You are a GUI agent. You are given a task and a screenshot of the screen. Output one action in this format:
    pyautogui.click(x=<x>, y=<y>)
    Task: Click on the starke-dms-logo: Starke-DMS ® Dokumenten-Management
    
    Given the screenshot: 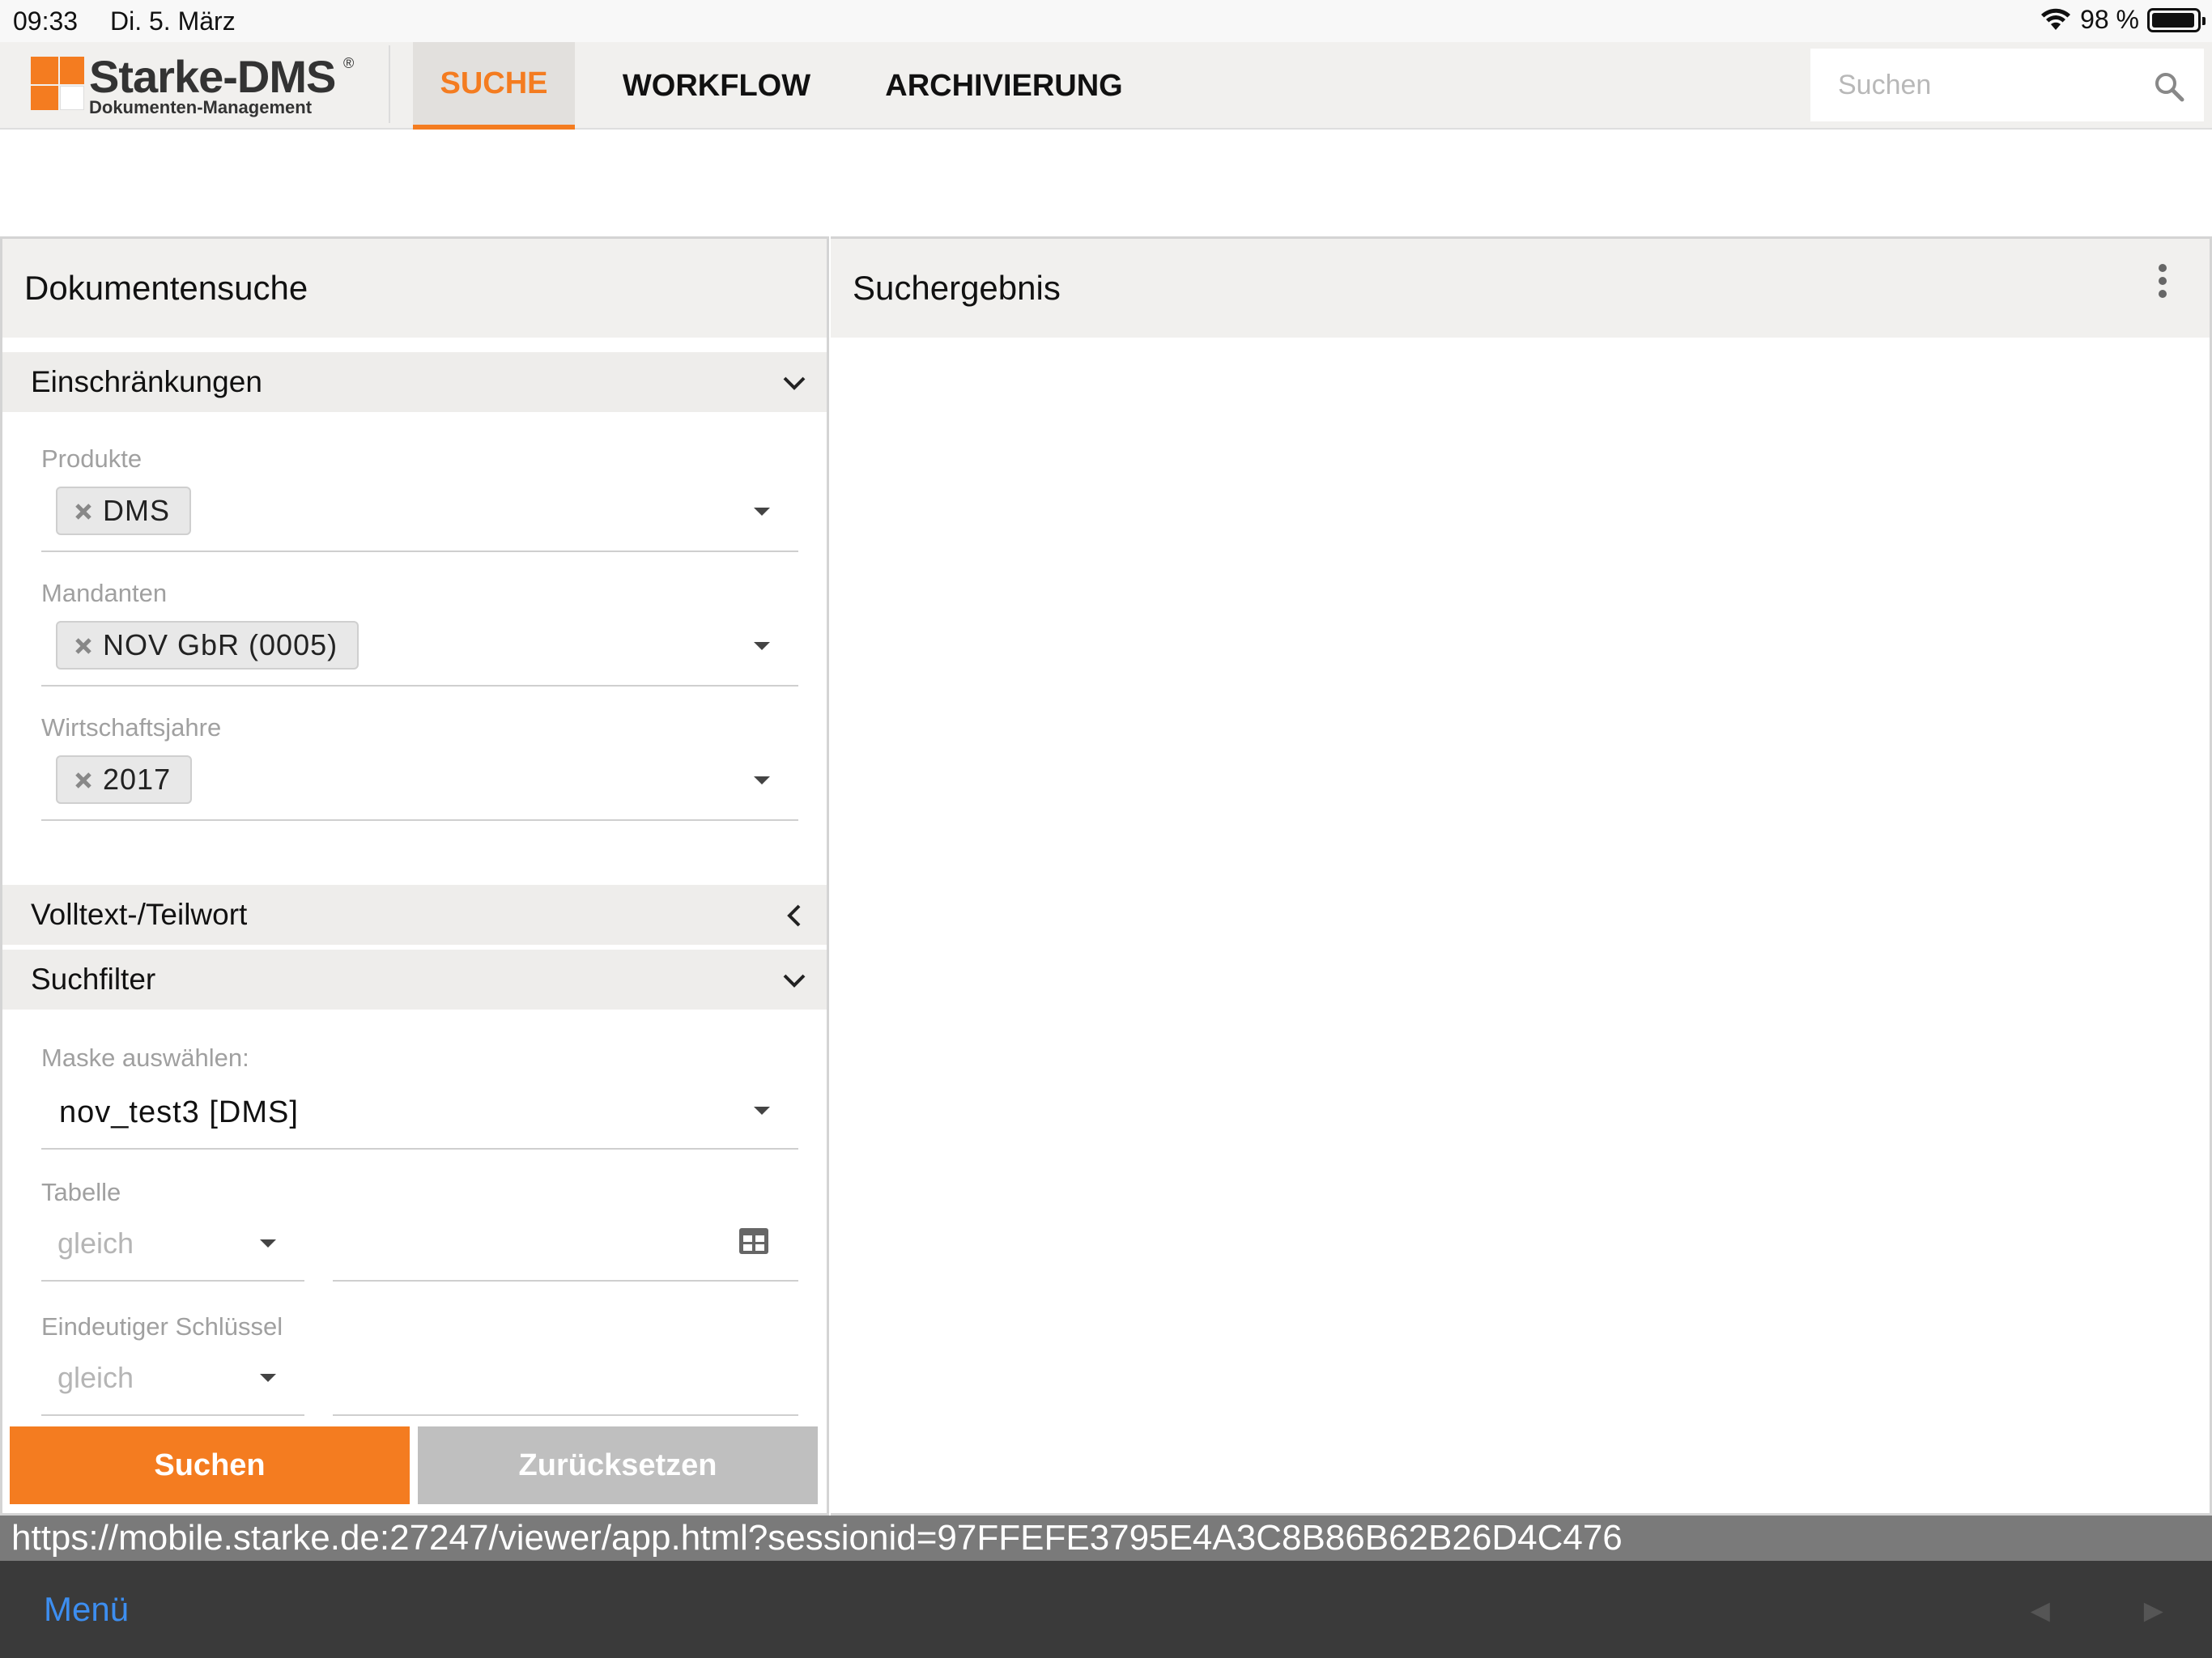 What is the action you would take?
    pyautogui.click(x=197, y=85)
    